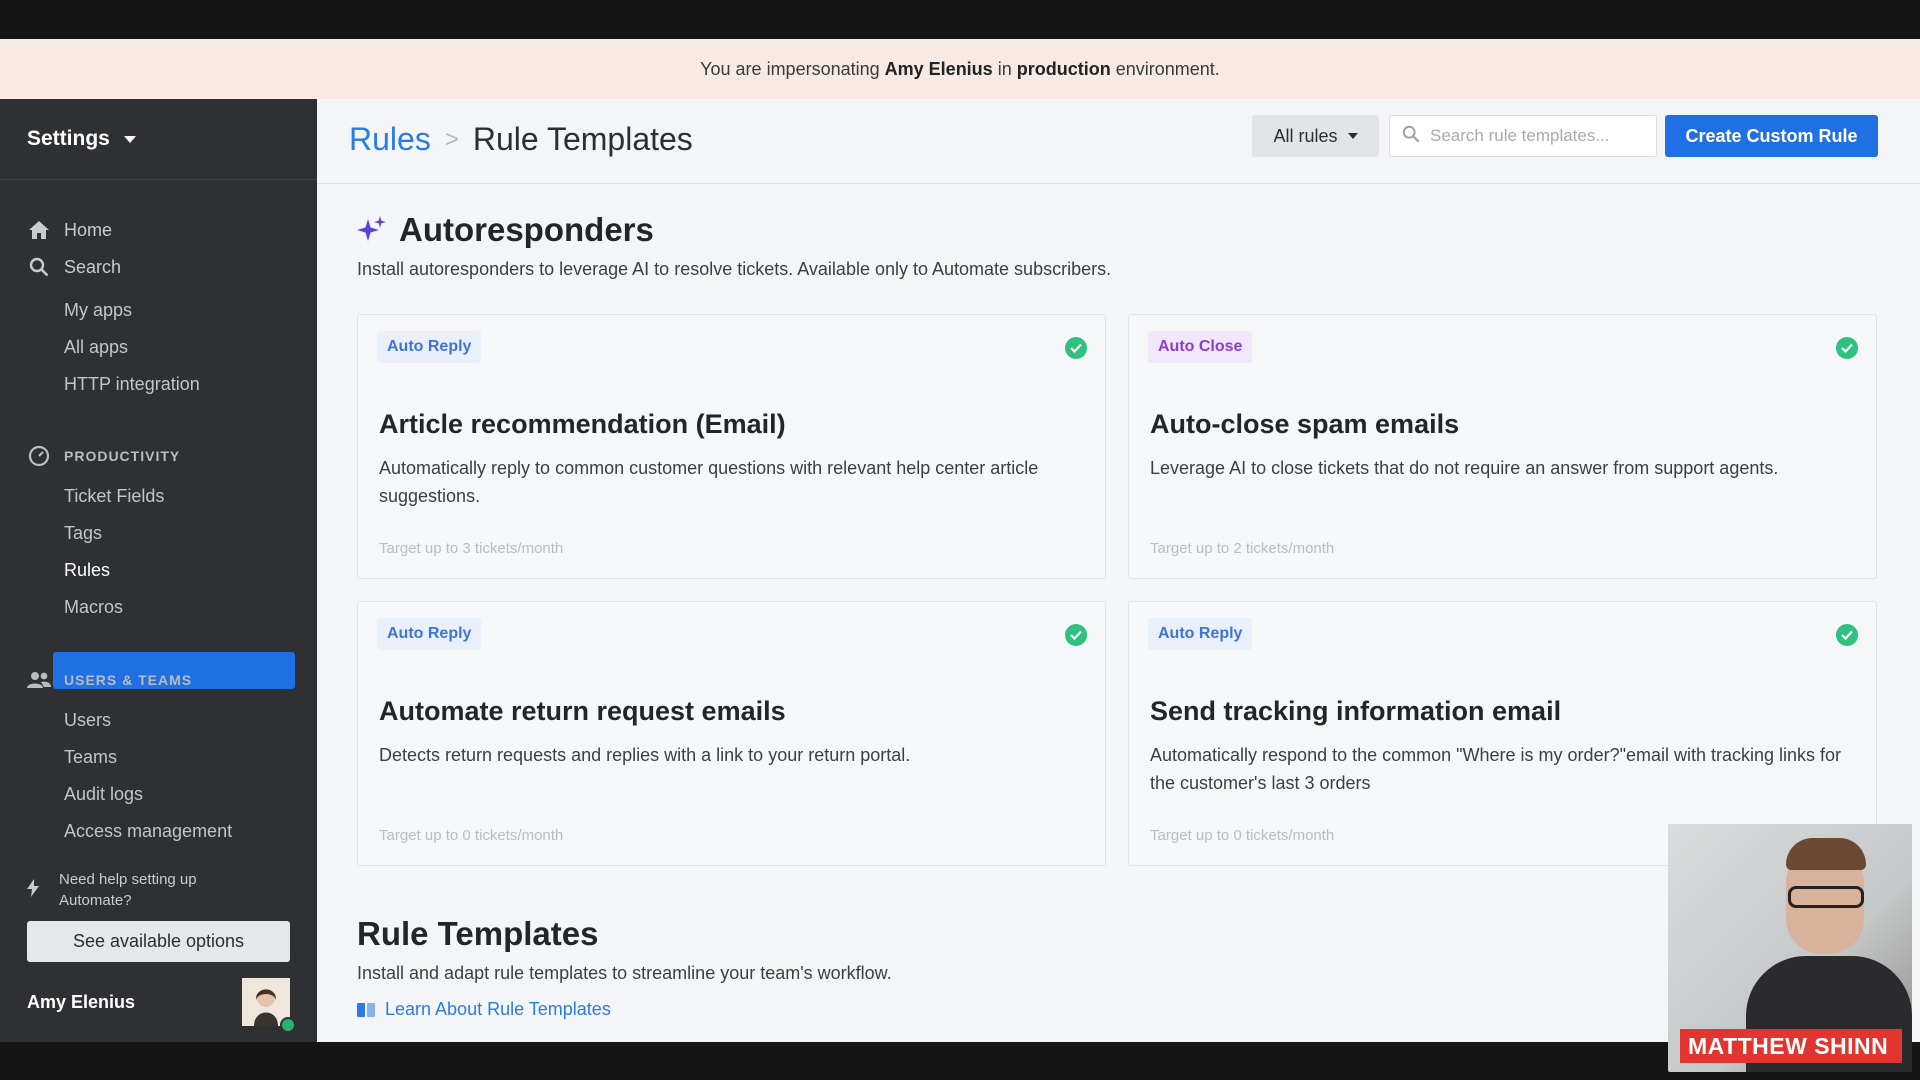 Image resolution: width=1920 pixels, height=1080 pixels. I want to click on sidebar-item-macros: Macros, so click(93, 607).